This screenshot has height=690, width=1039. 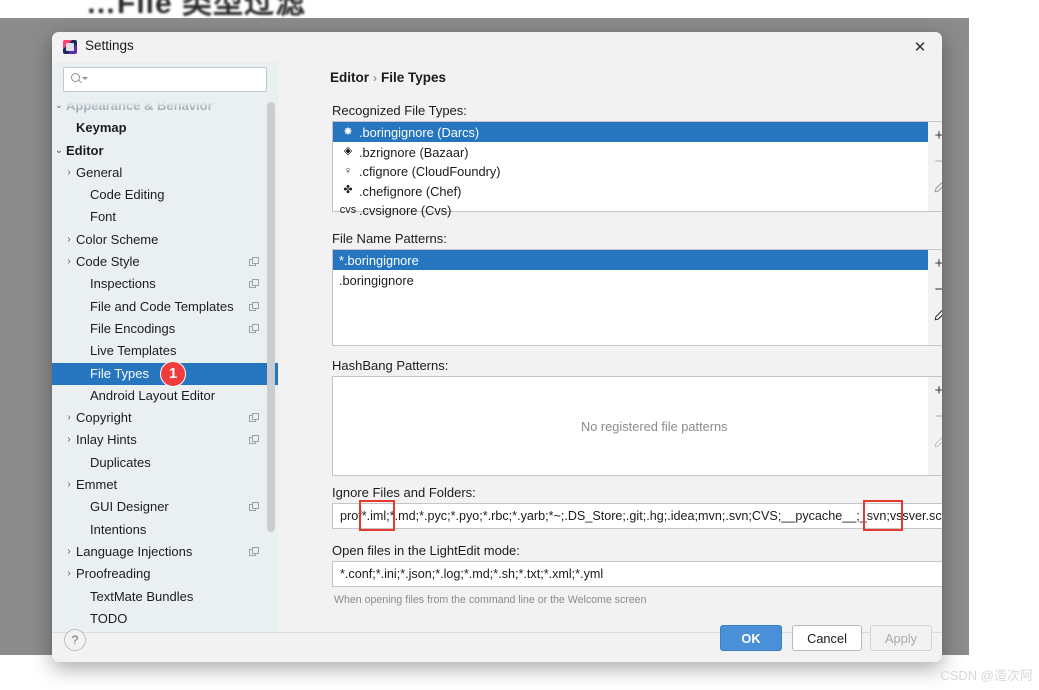 What do you see at coordinates (165, 440) in the screenshot?
I see `sidebar-item-inlay-hints: › Inlay Hints` at bounding box center [165, 440].